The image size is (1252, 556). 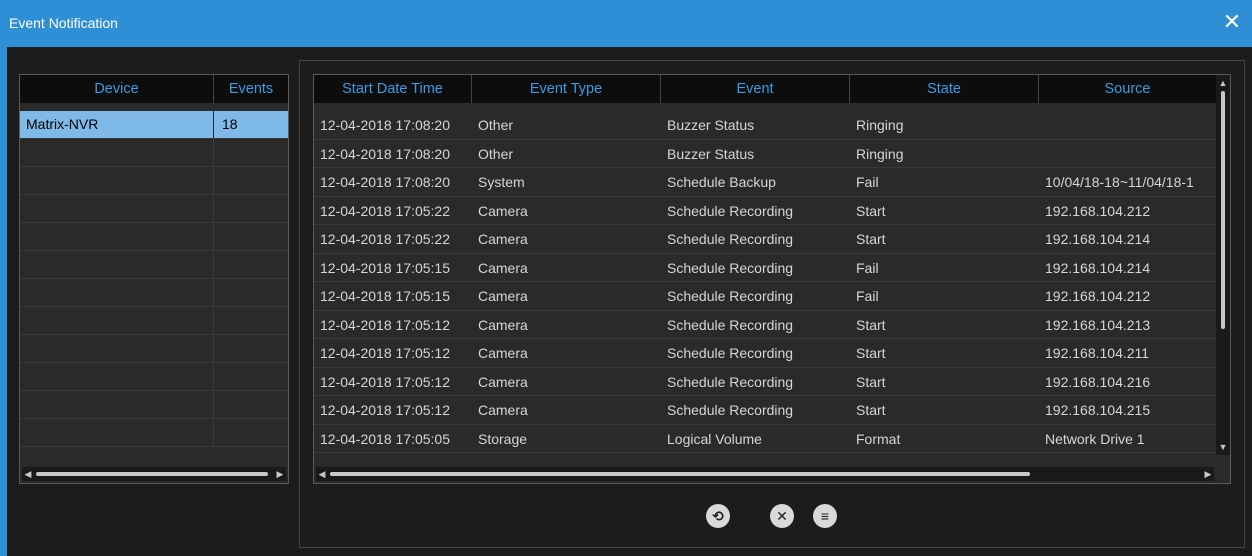 I want to click on column-header-event: Event, so click(x=755, y=89).